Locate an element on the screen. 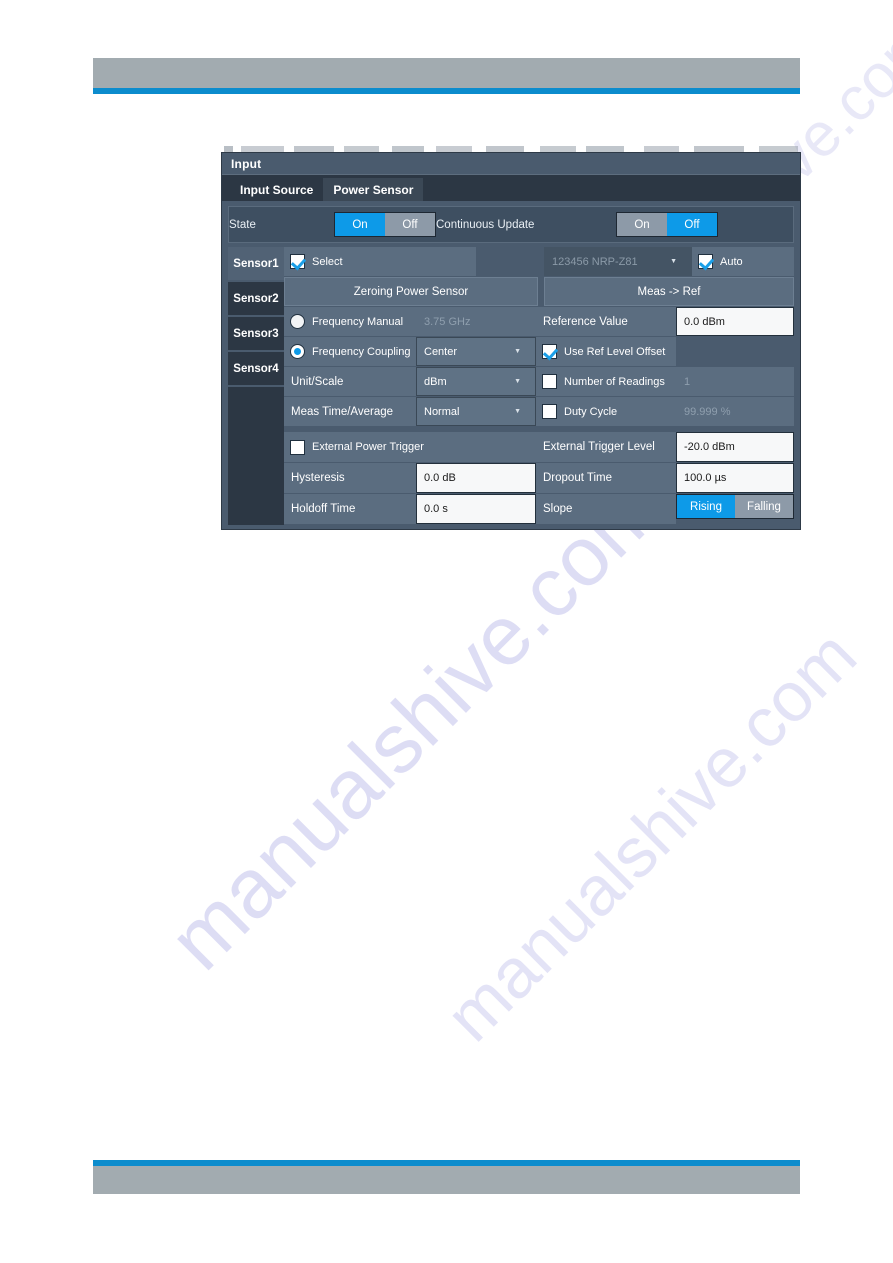  frequency-manual-value: 3.75 GHz is located at coordinates (476, 321).